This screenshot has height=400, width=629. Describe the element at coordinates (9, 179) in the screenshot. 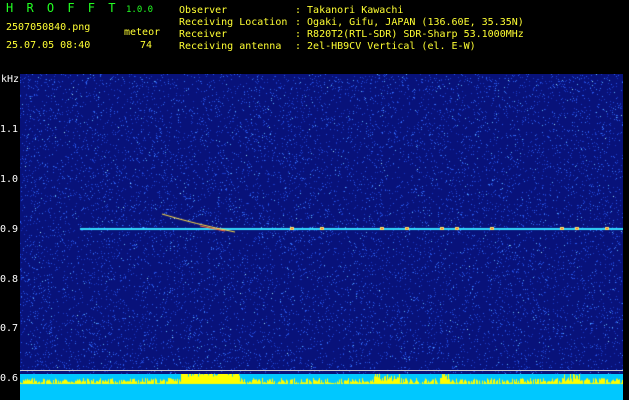

I see `freq-tick-label: 1.0` at that location.